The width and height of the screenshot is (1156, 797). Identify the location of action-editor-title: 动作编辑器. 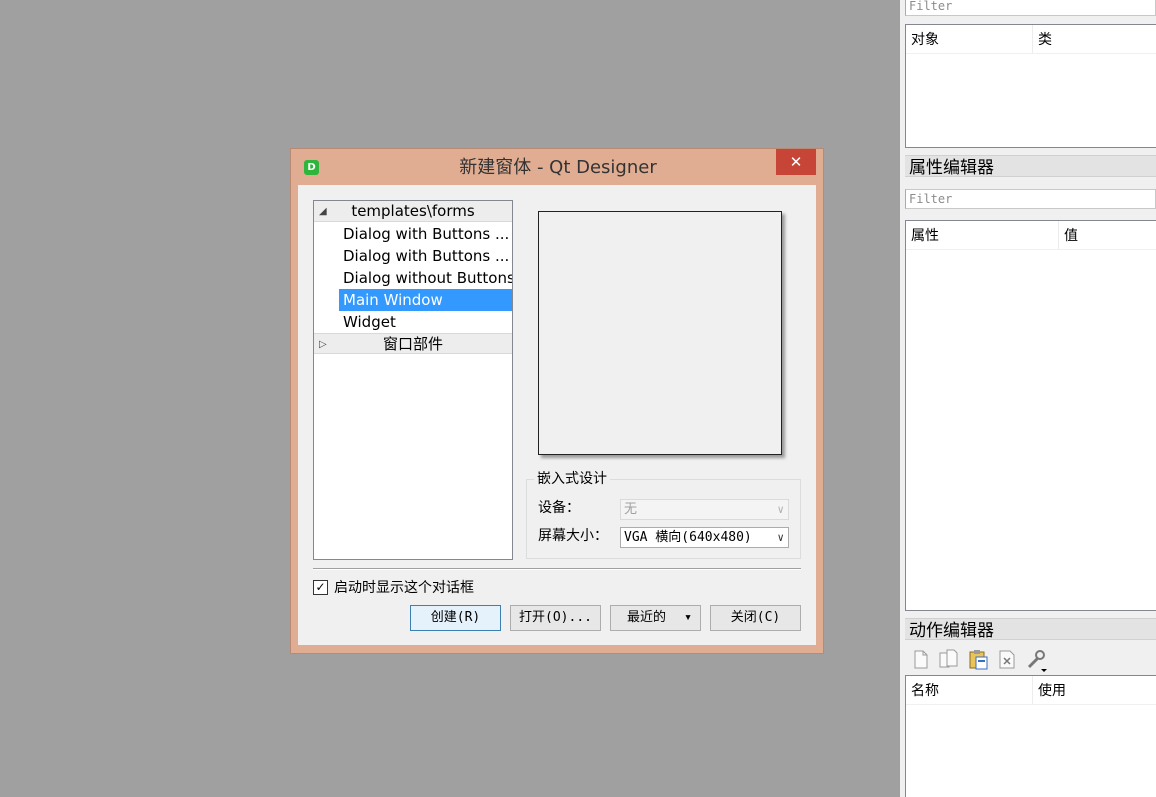
(1030, 629).